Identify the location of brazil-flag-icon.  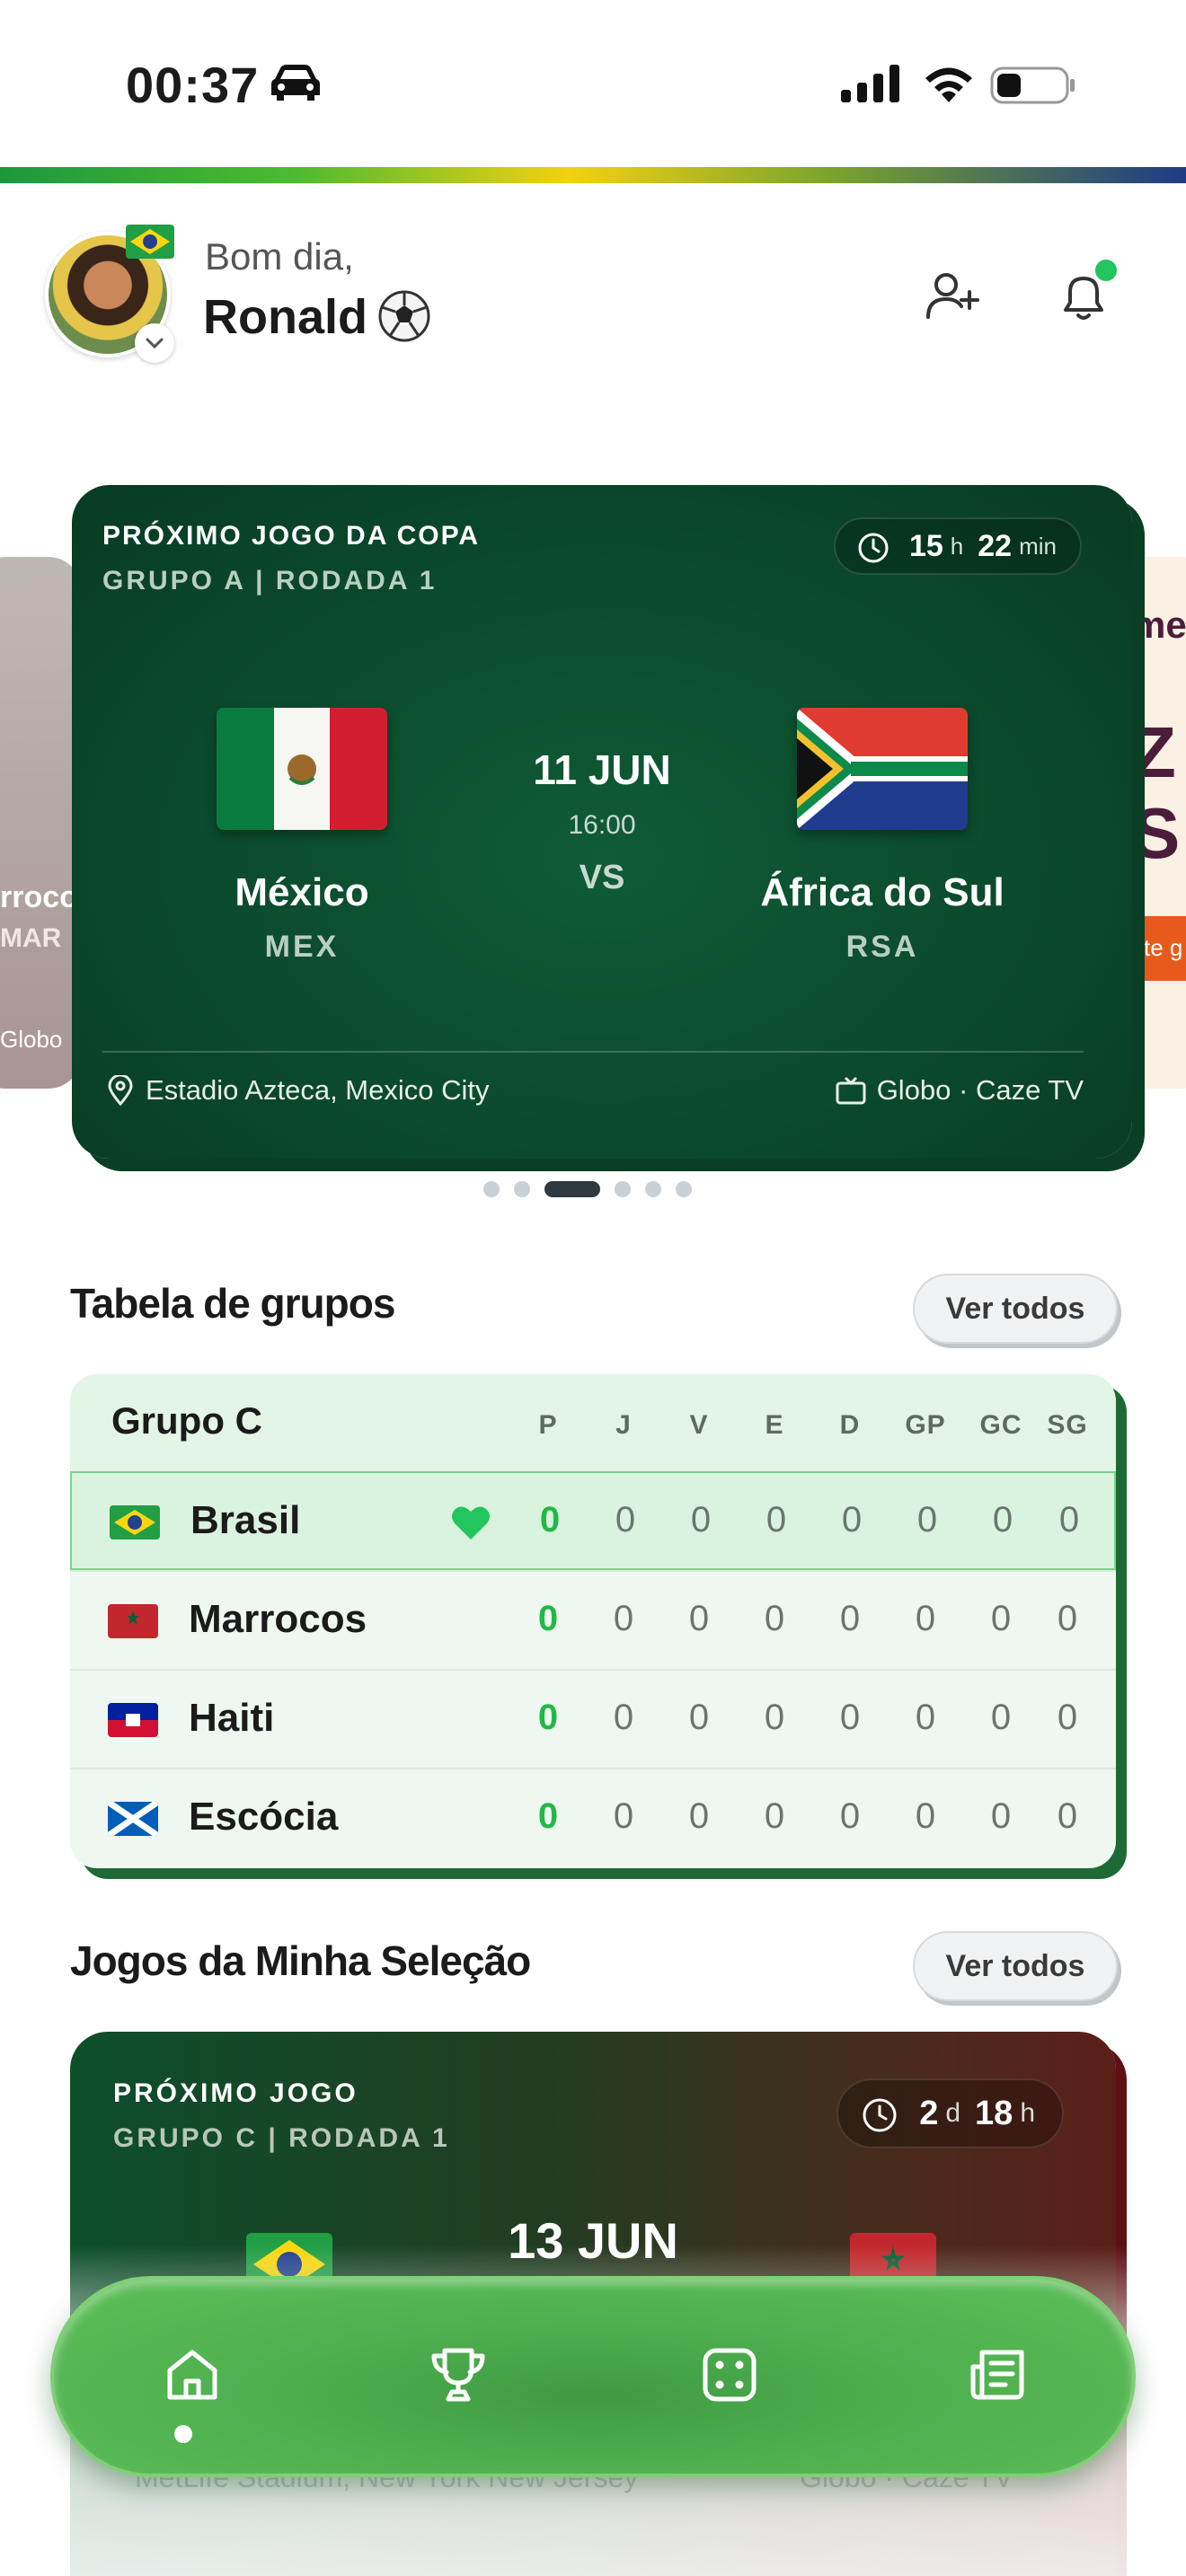
(135, 1522).